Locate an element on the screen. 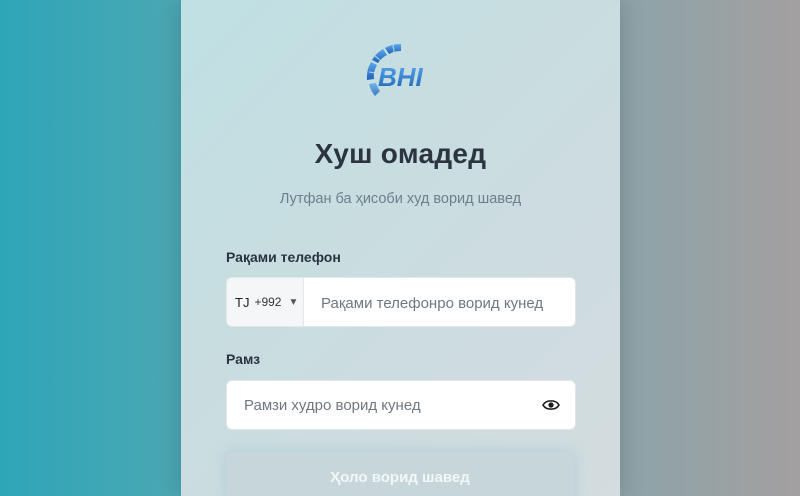  phone-label: Рақами телефон is located at coordinates (283, 257).